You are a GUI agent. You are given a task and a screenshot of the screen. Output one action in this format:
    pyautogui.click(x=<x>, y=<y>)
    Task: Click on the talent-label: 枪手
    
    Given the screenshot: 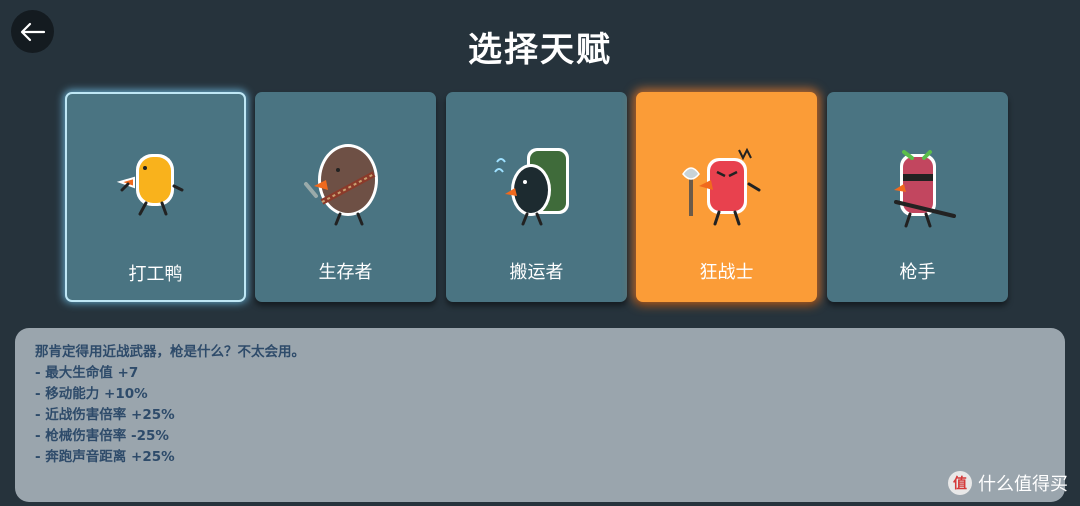 What is the action you would take?
    pyautogui.click(x=917, y=272)
    